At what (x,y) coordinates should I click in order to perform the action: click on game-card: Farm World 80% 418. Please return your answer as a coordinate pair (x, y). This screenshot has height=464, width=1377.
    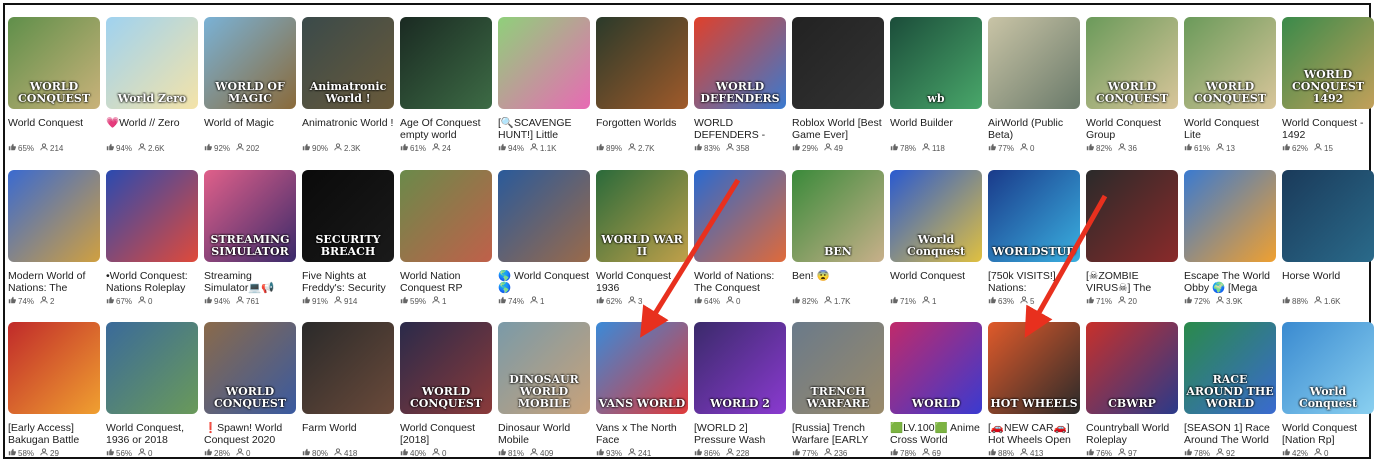
    Looking at the image, I should click on (351, 390).